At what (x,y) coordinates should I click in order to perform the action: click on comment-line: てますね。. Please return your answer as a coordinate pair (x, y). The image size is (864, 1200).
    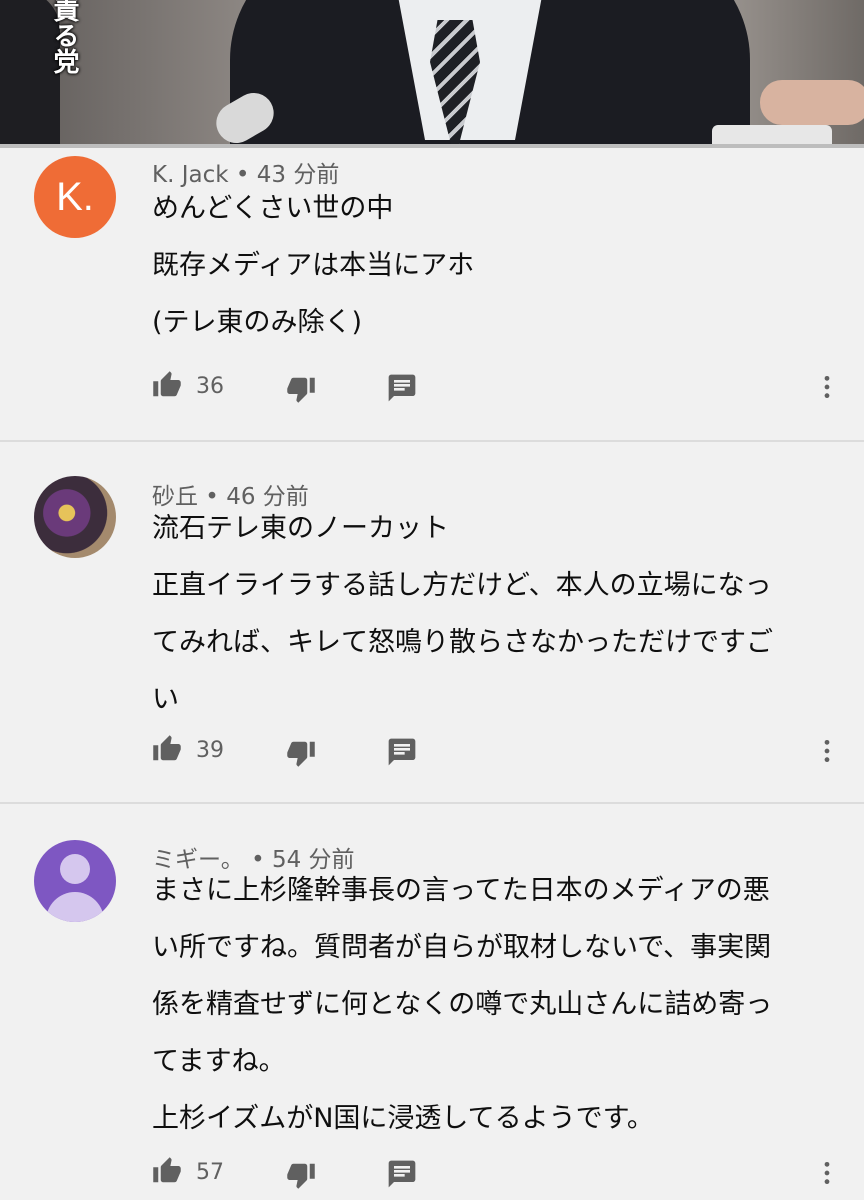
    Looking at the image, I should click on (219, 1061).